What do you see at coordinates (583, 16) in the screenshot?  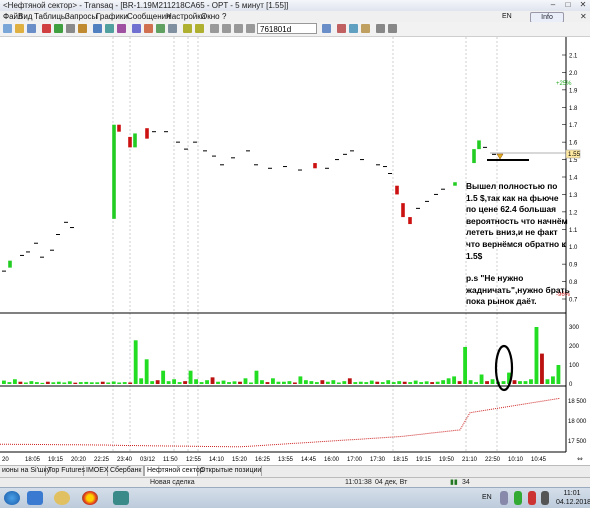 I see `close-doc-icon: ✕` at bounding box center [583, 16].